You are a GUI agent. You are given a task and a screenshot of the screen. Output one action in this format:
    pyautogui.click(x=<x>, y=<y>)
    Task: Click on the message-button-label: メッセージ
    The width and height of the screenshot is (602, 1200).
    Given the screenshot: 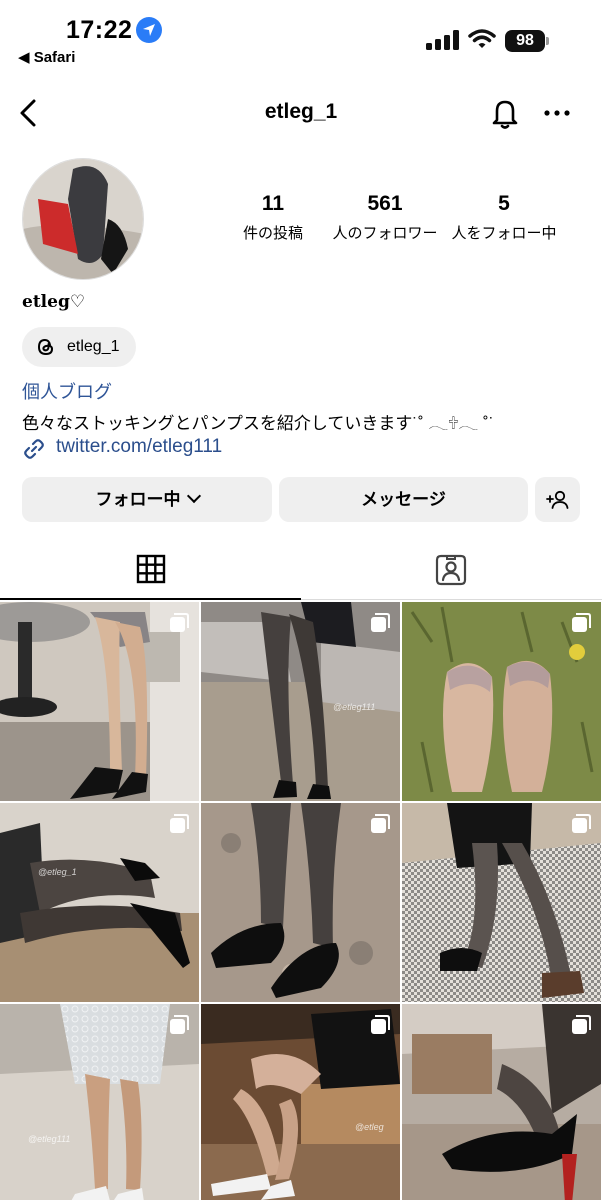 What is the action you would take?
    pyautogui.click(x=403, y=499)
    